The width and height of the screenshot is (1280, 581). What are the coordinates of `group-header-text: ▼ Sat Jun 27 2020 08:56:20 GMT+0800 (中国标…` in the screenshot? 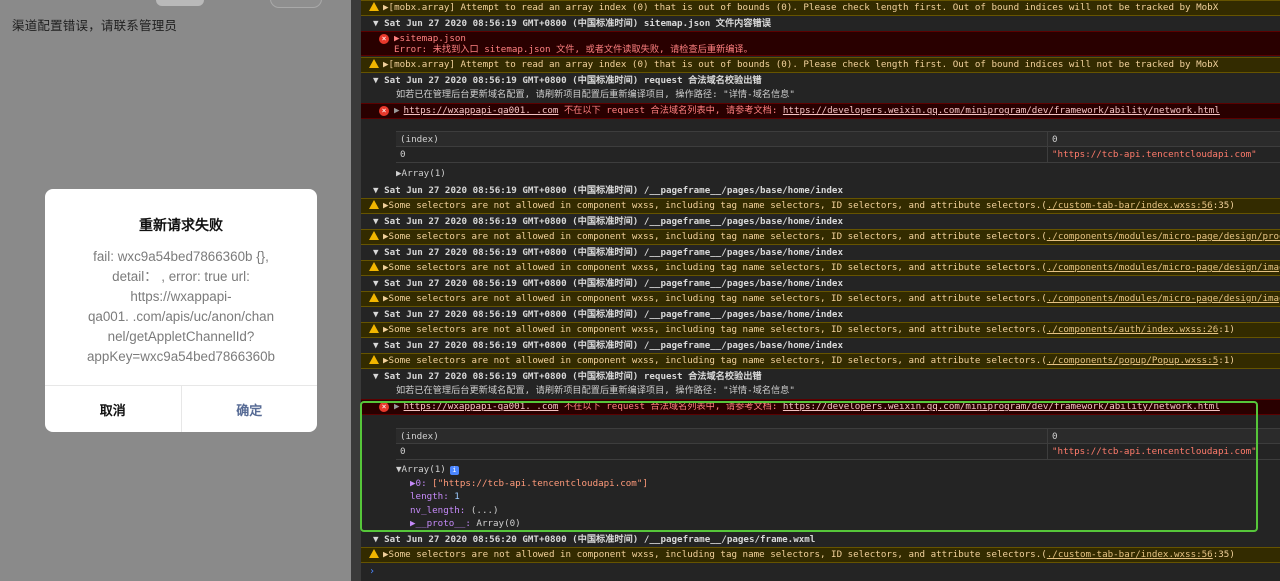 It's located at (594, 539).